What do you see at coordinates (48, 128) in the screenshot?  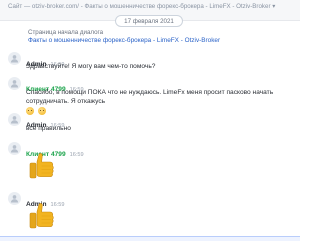 I see `message-text: все правильно` at bounding box center [48, 128].